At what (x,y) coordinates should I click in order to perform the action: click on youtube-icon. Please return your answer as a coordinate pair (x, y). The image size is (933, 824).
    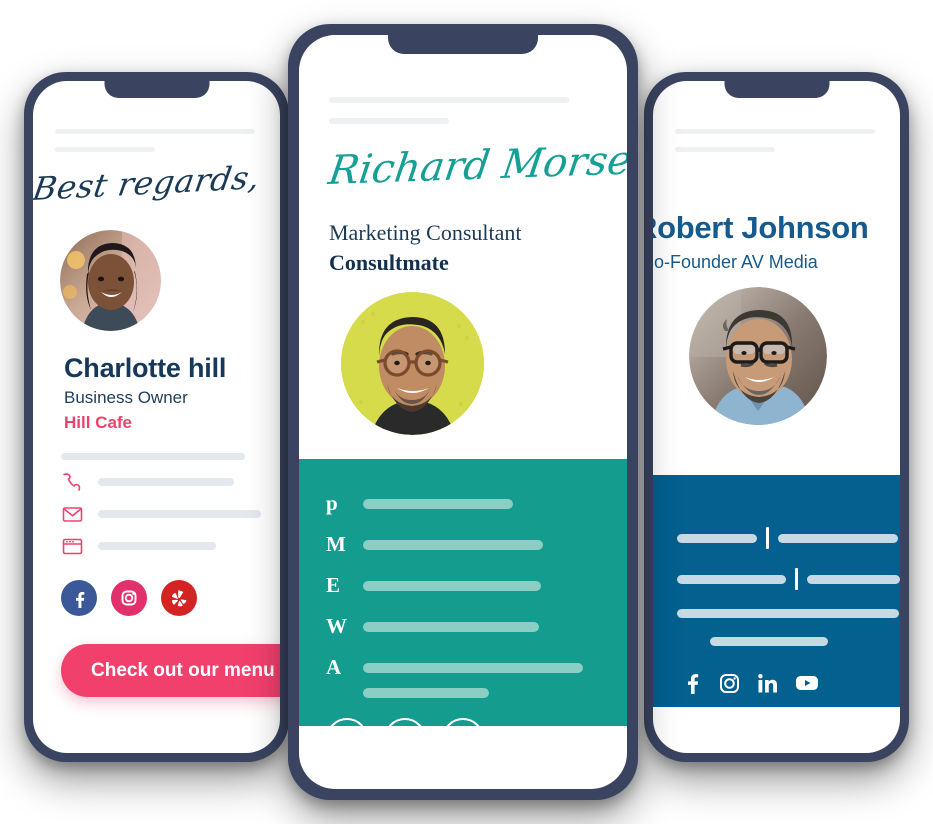
    Looking at the image, I should click on (807, 685).